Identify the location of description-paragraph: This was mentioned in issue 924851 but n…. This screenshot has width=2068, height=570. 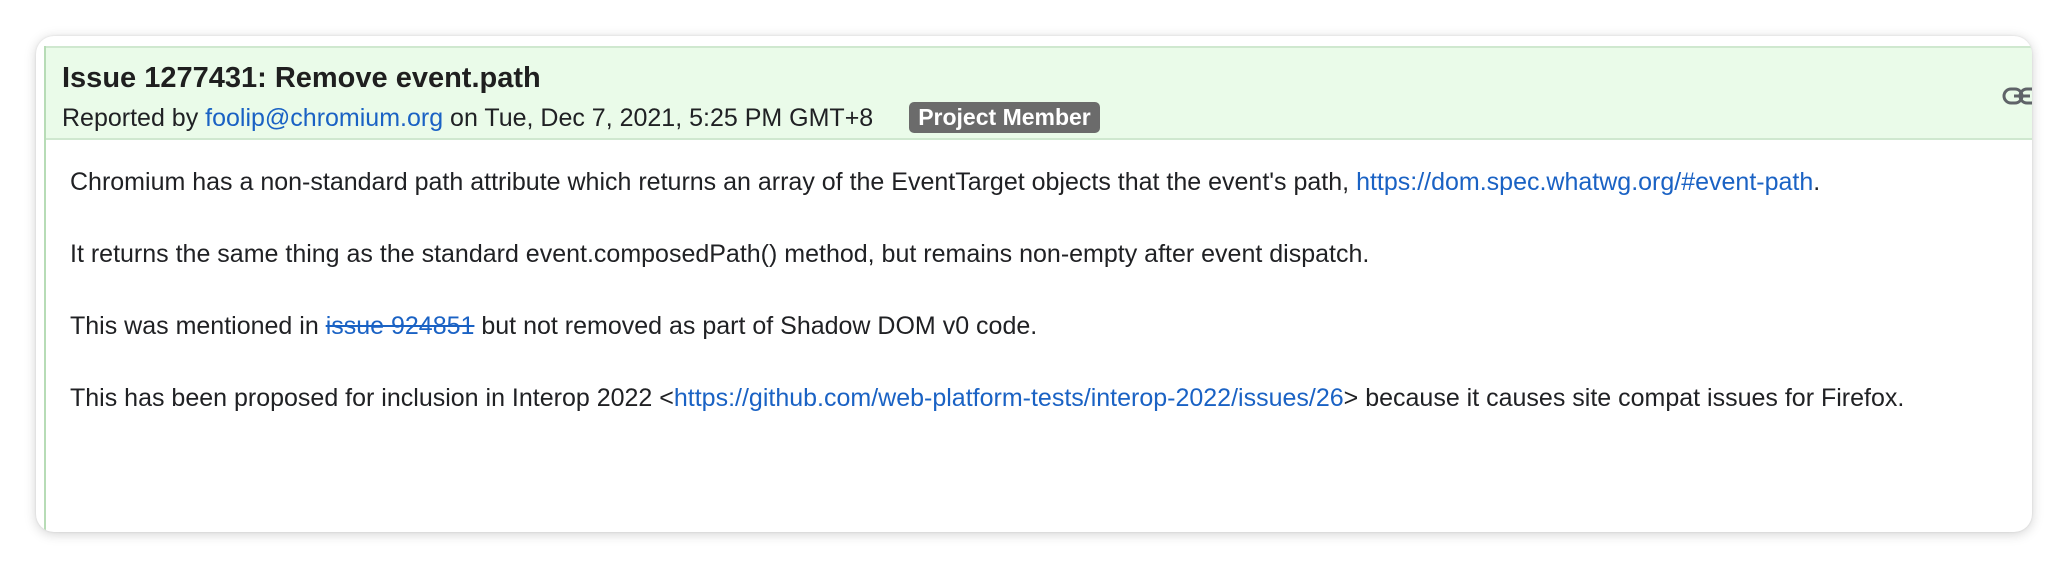
(1048, 326).